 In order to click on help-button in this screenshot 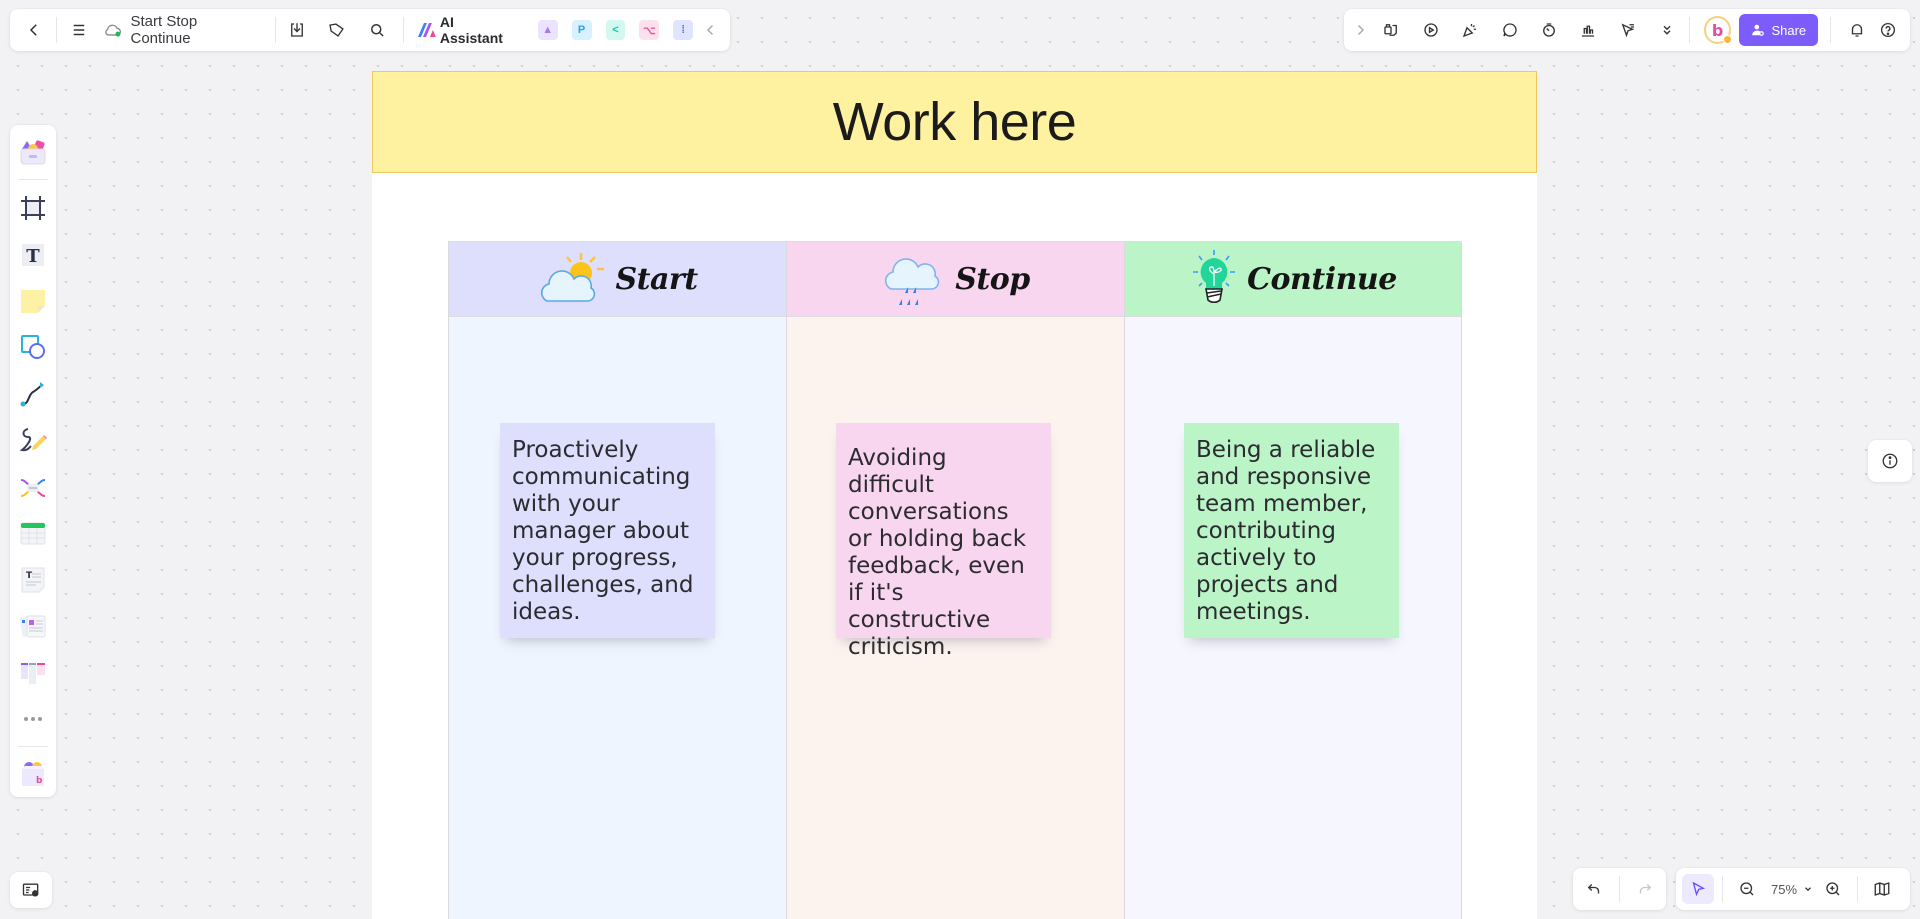, I will do `click(1888, 30)`.